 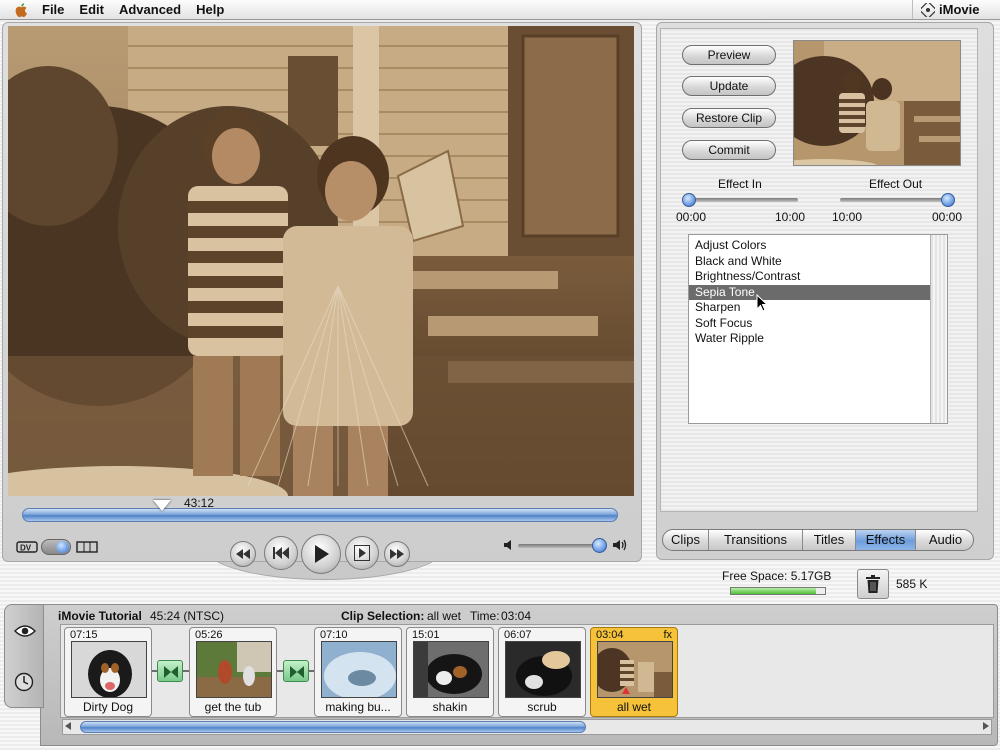 I want to click on effect-preview-image, so click(x=877, y=103).